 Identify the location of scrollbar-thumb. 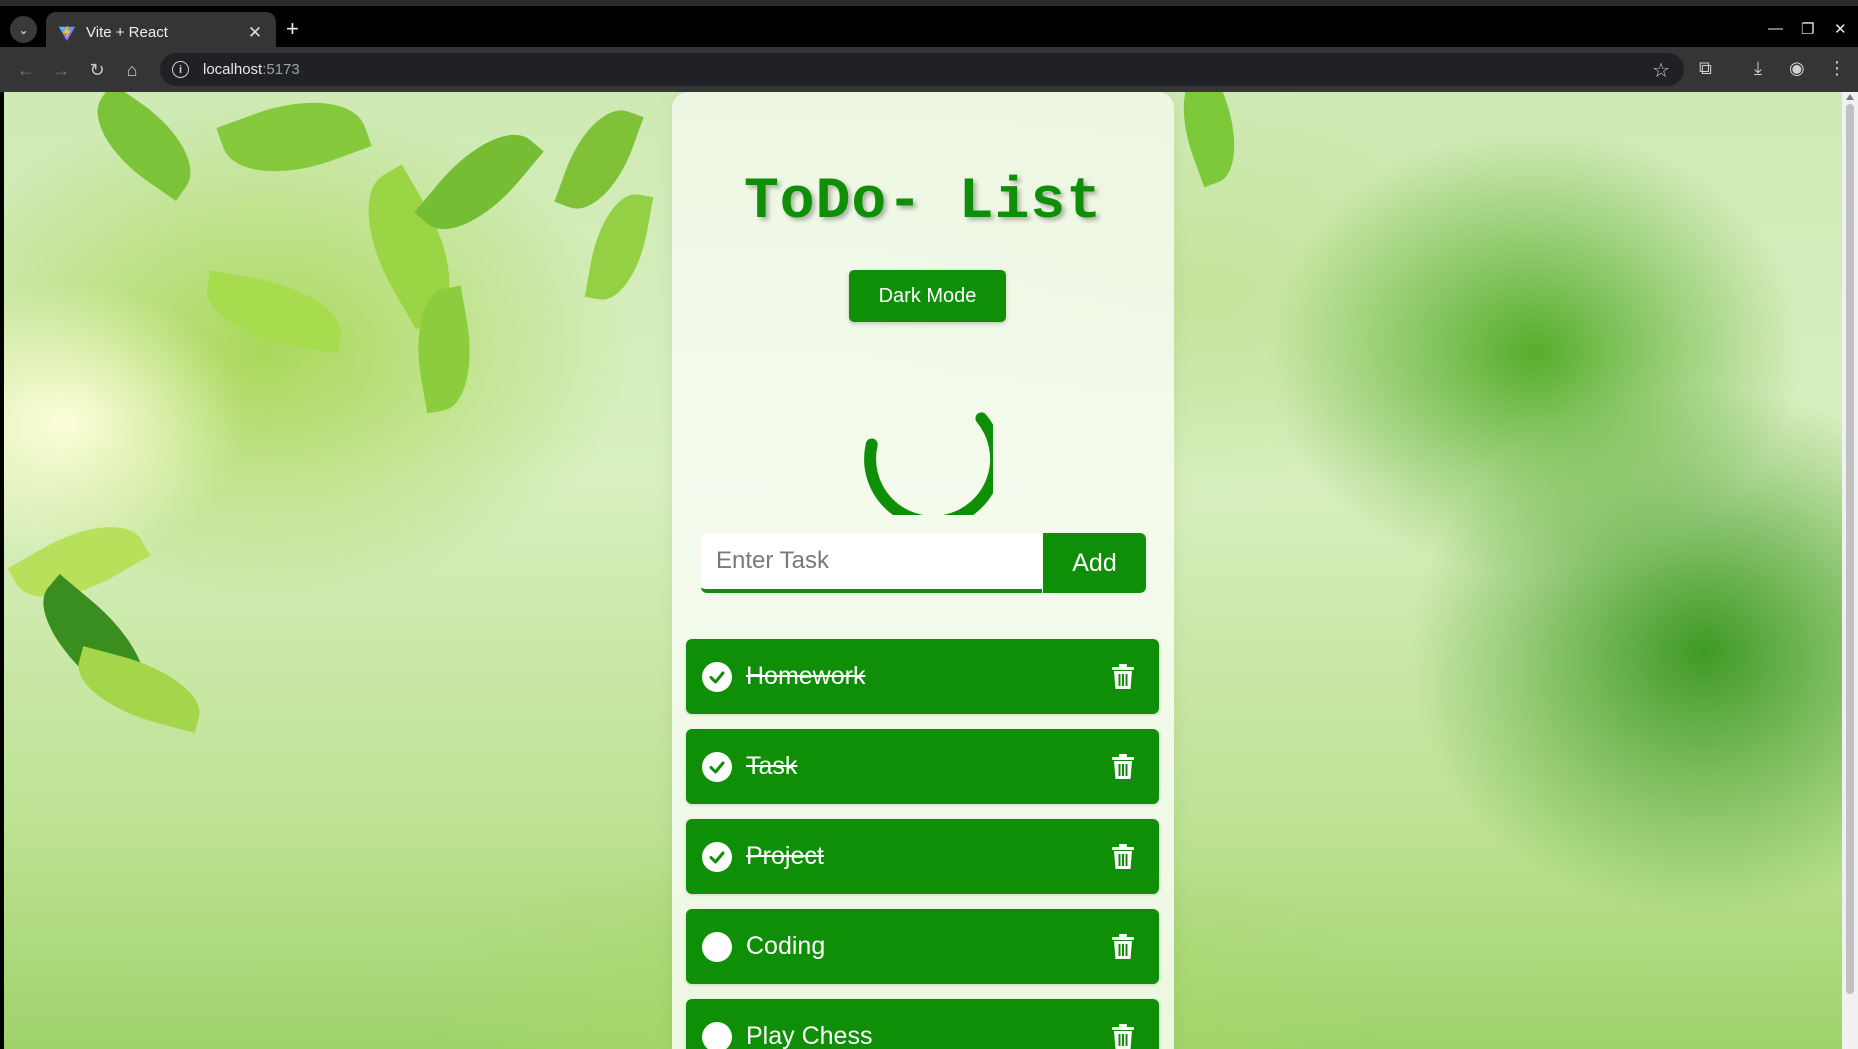
(1850, 549).